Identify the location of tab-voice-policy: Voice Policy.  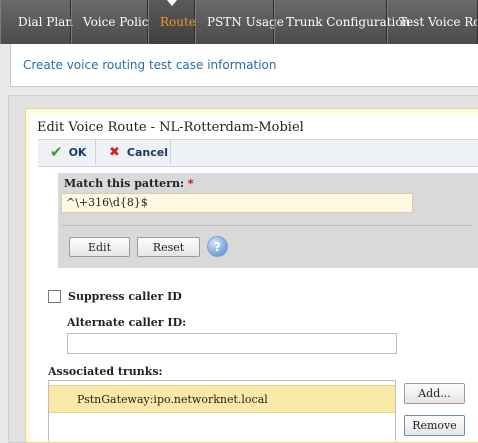
(113, 22).